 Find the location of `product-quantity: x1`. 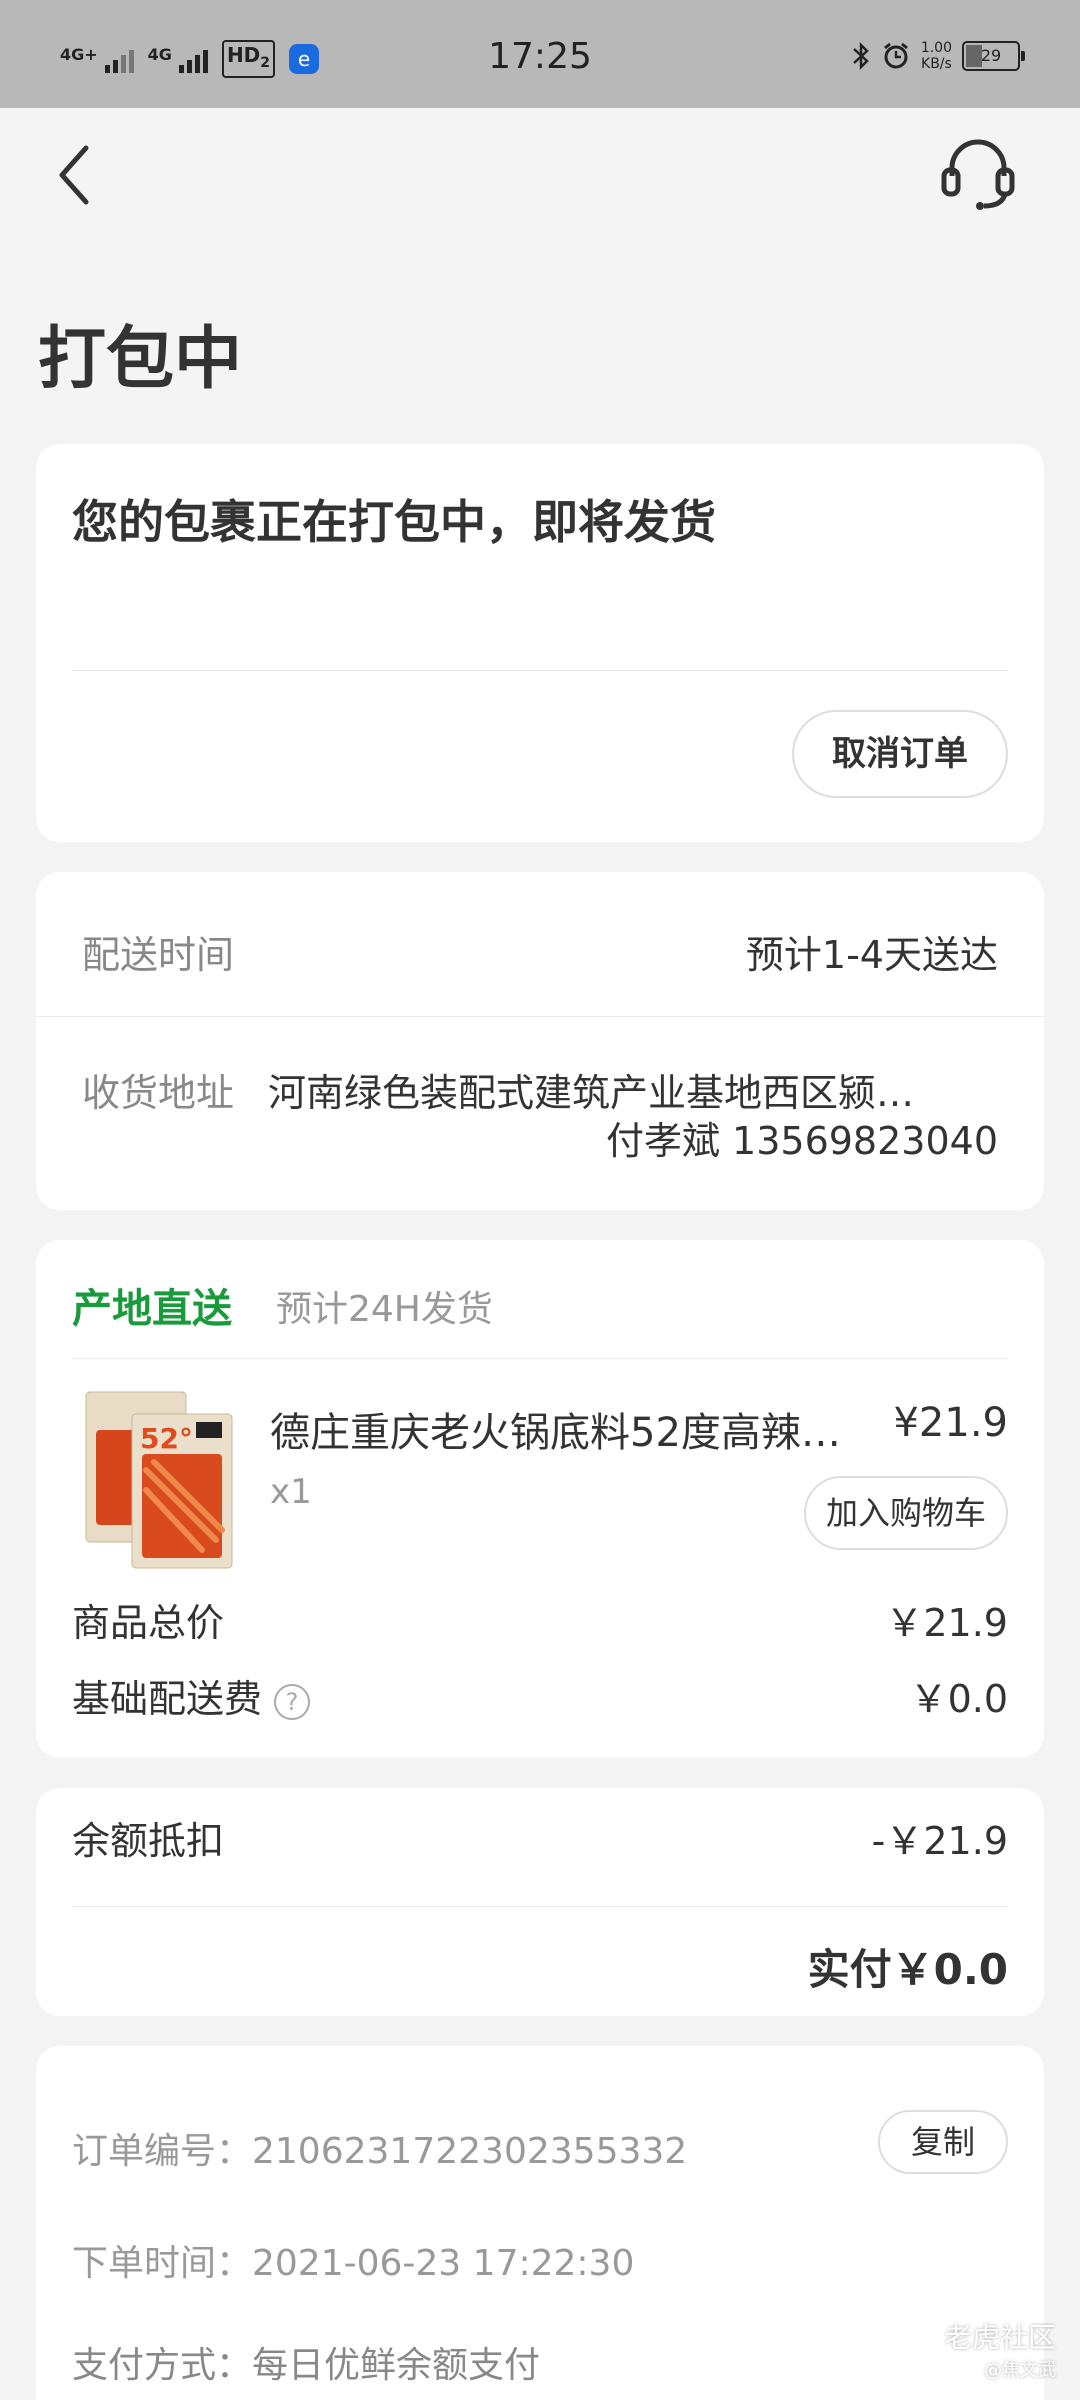

product-quantity: x1 is located at coordinates (291, 1492).